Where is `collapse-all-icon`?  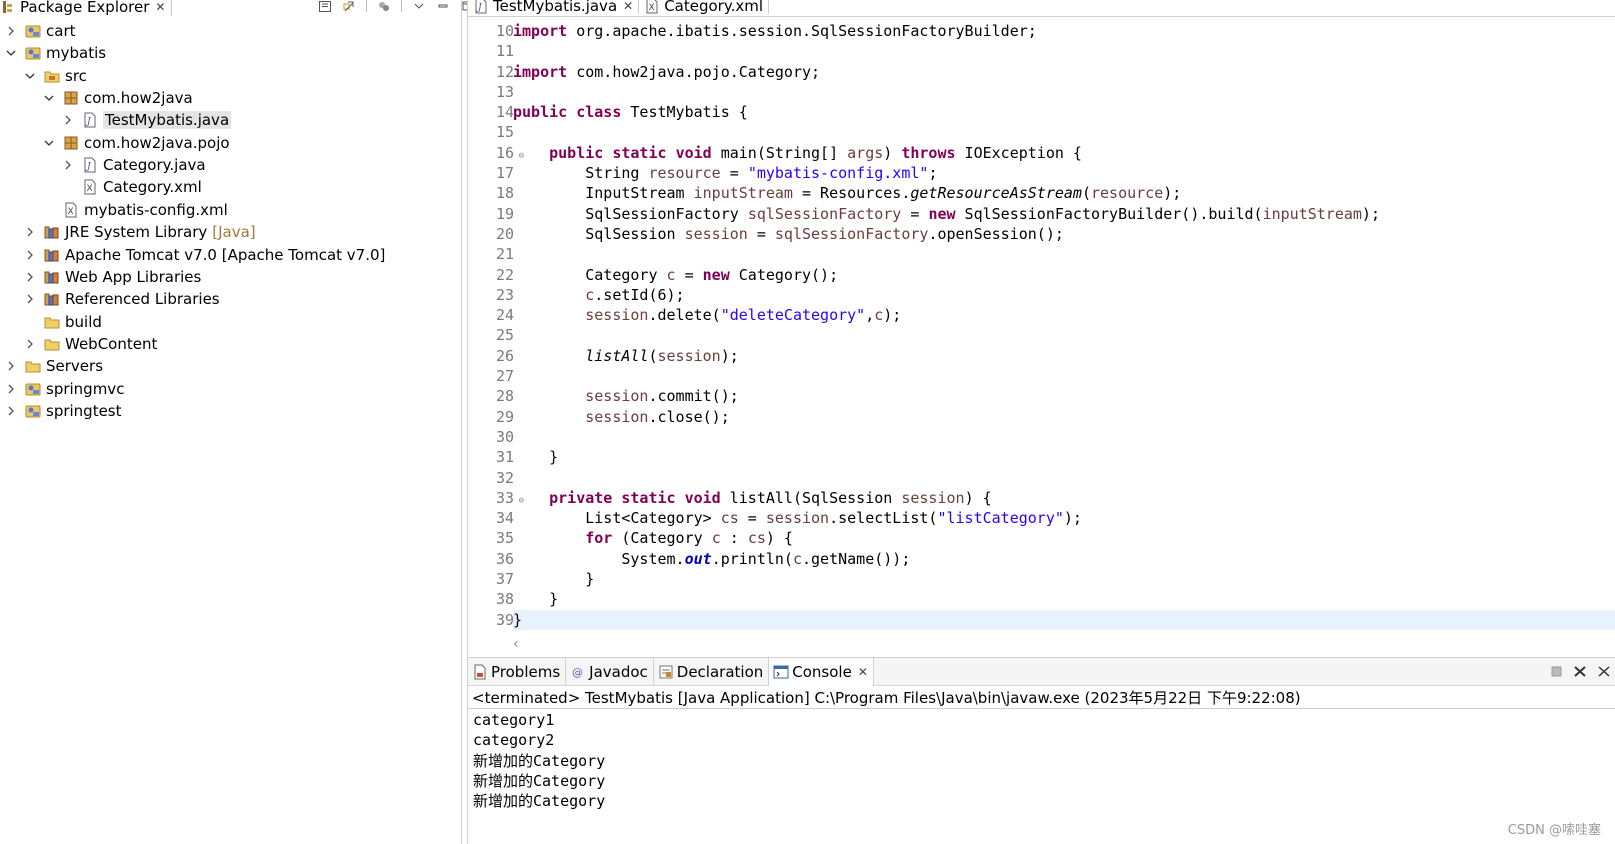 collapse-all-icon is located at coordinates (325, 6).